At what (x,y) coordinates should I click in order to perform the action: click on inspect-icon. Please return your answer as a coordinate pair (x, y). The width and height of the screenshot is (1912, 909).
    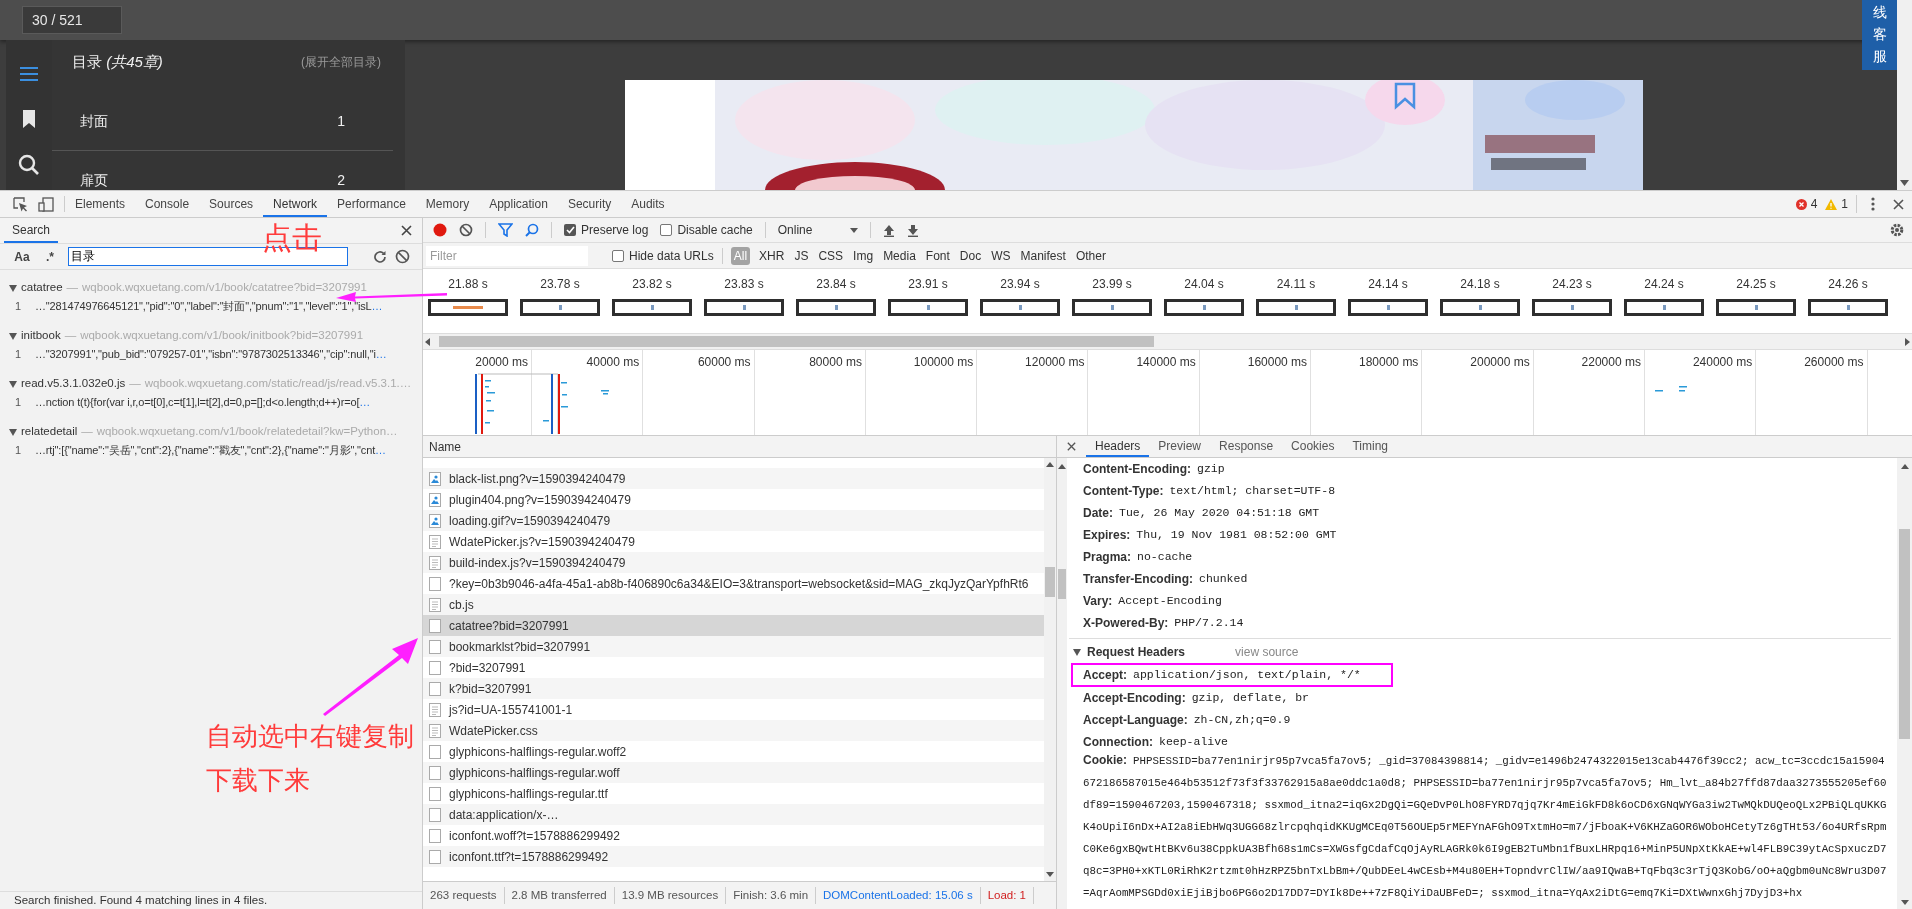
    Looking at the image, I should click on (20, 204).